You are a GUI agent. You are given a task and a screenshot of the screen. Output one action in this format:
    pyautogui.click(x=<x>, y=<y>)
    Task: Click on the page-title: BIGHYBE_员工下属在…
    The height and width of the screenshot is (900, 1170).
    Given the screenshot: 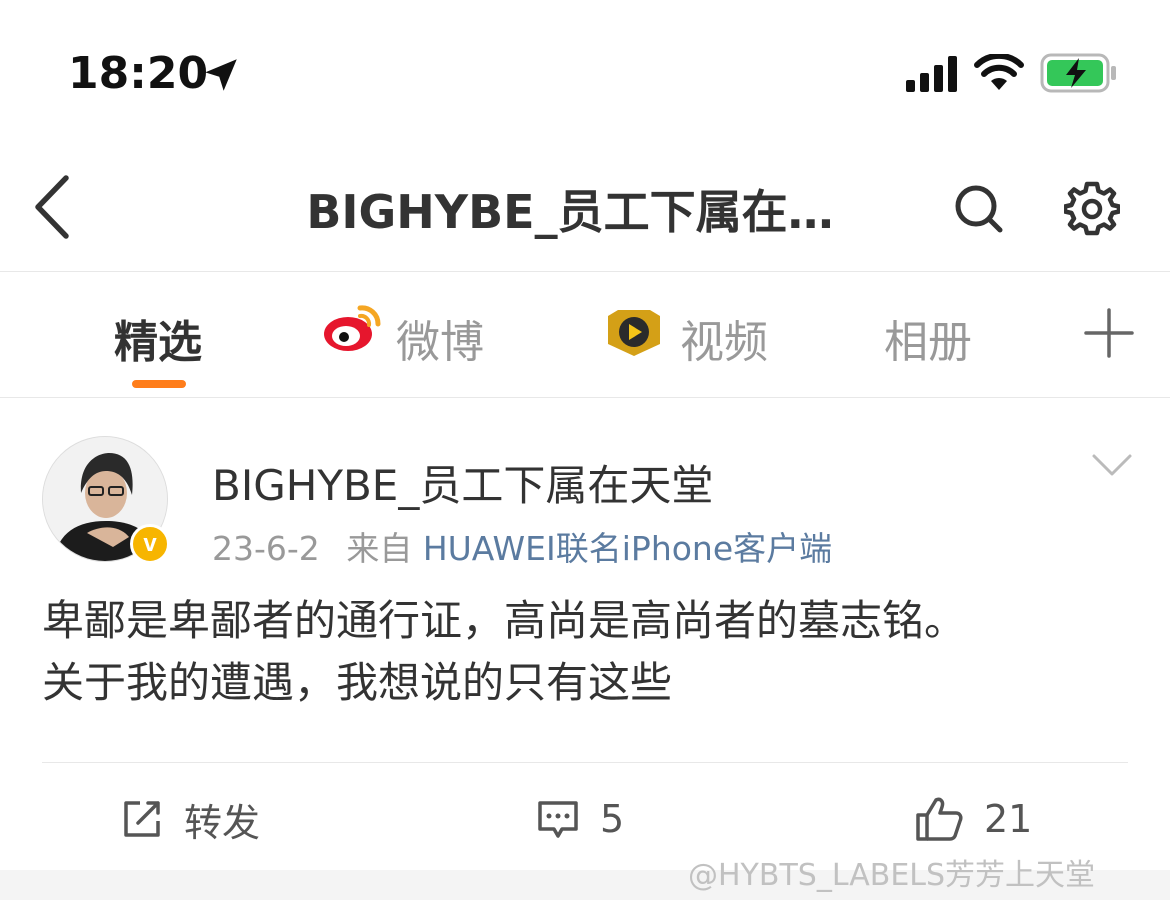 What is the action you would take?
    pyautogui.click(x=570, y=212)
    